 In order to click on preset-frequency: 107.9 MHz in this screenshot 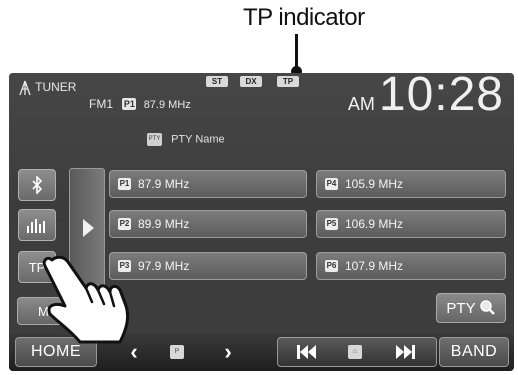, I will do `click(374, 266)`.